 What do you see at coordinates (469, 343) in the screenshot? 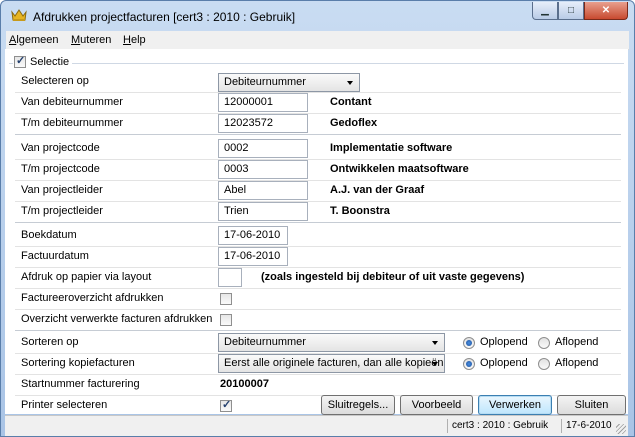
I see `sorteren-oplopend-radio` at bounding box center [469, 343].